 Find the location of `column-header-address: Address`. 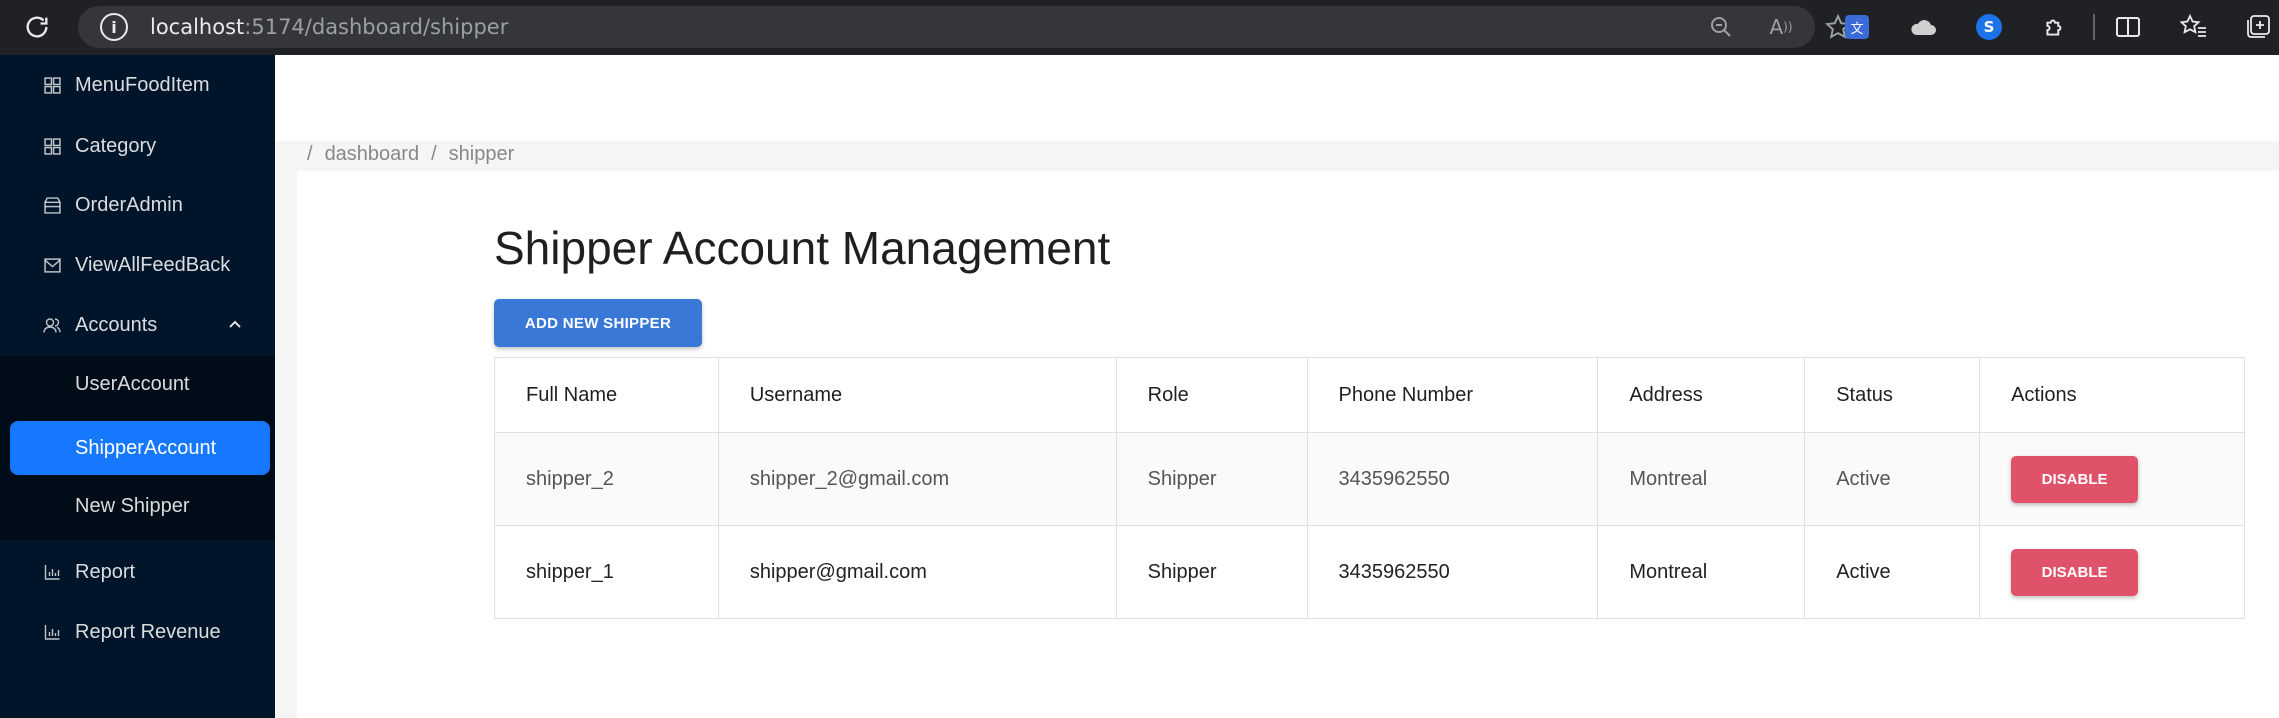

column-header-address: Address is located at coordinates (1701, 395).